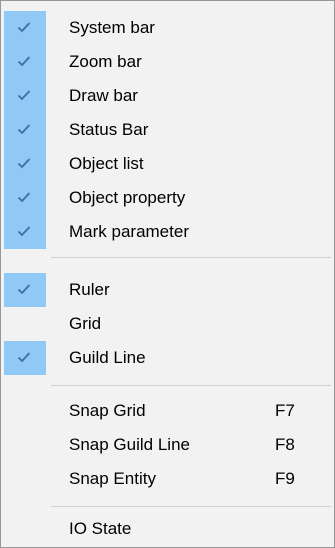 The height and width of the screenshot is (548, 335). Describe the element at coordinates (167, 324) in the screenshot. I see `menu-item-grid: Grid` at that location.